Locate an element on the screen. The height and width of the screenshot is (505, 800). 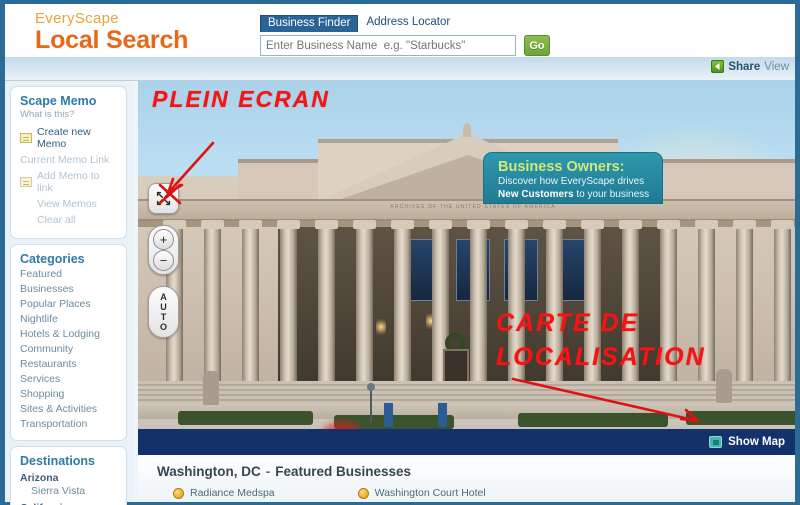
plaza-statue-left is located at coordinates (211, 388).